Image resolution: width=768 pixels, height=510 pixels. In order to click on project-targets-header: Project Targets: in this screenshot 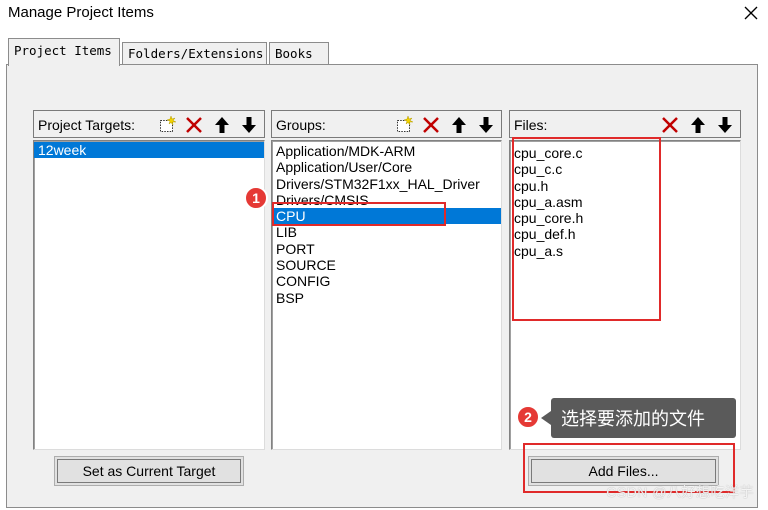, I will do `click(149, 124)`.